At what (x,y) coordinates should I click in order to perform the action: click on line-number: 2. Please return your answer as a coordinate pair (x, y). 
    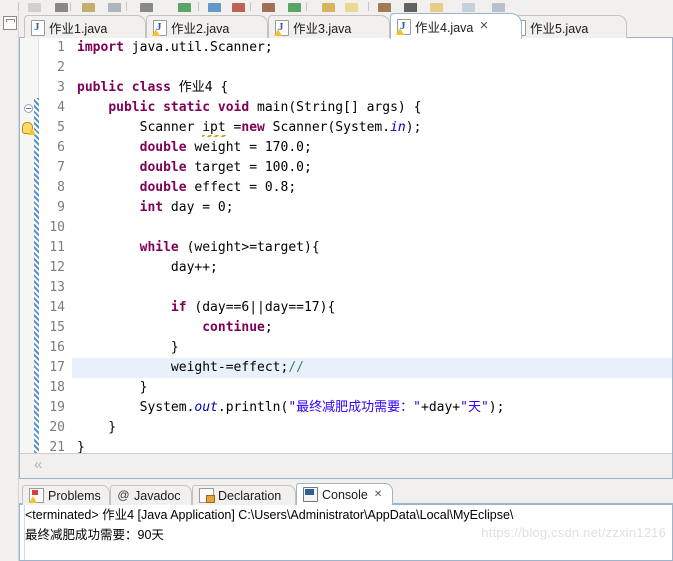
    Looking at the image, I should click on (61, 67).